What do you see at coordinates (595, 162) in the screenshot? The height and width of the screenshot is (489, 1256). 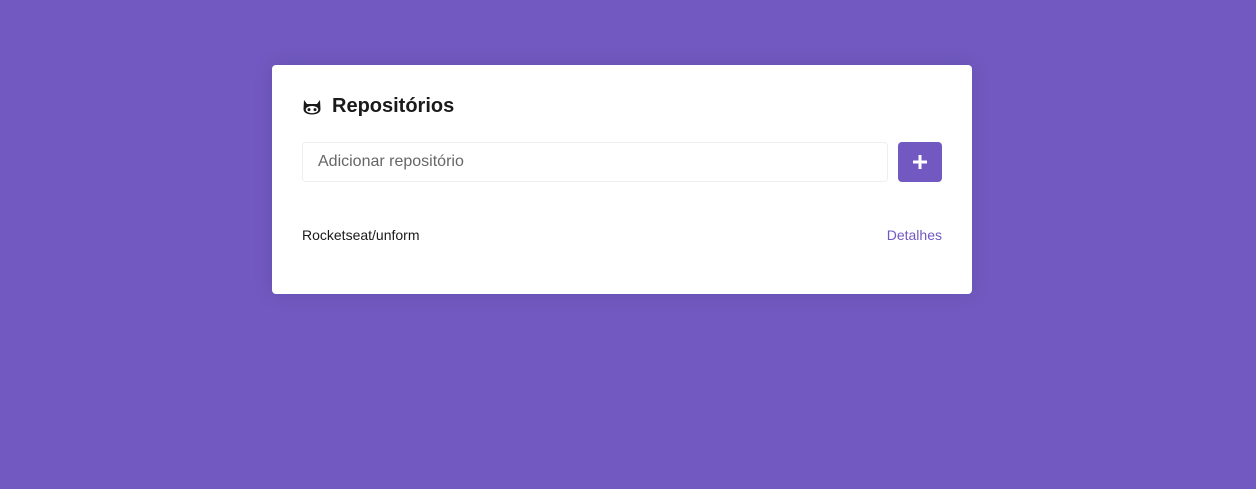 I see `repository-input` at bounding box center [595, 162].